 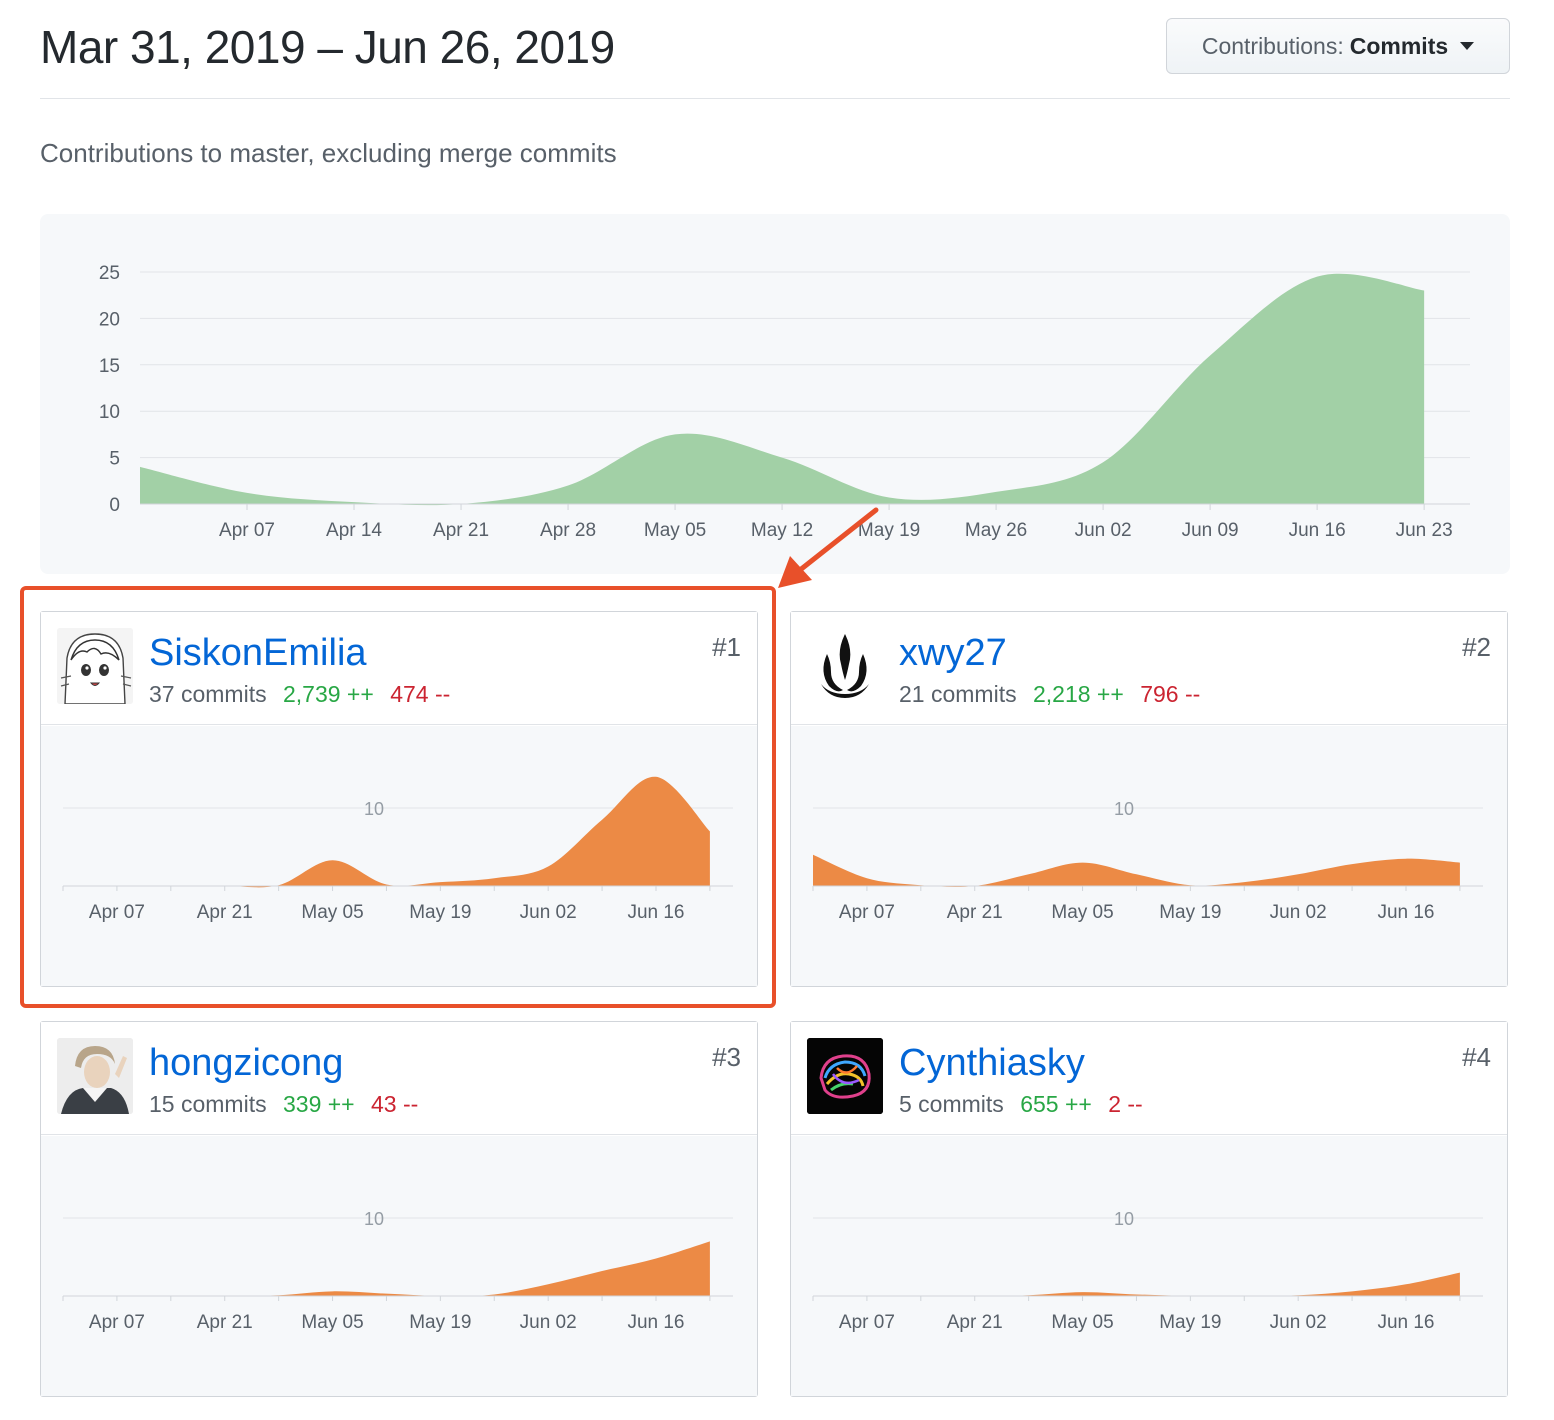 What do you see at coordinates (318, 1104) in the screenshot?
I see `additions-count: 339 ++` at bounding box center [318, 1104].